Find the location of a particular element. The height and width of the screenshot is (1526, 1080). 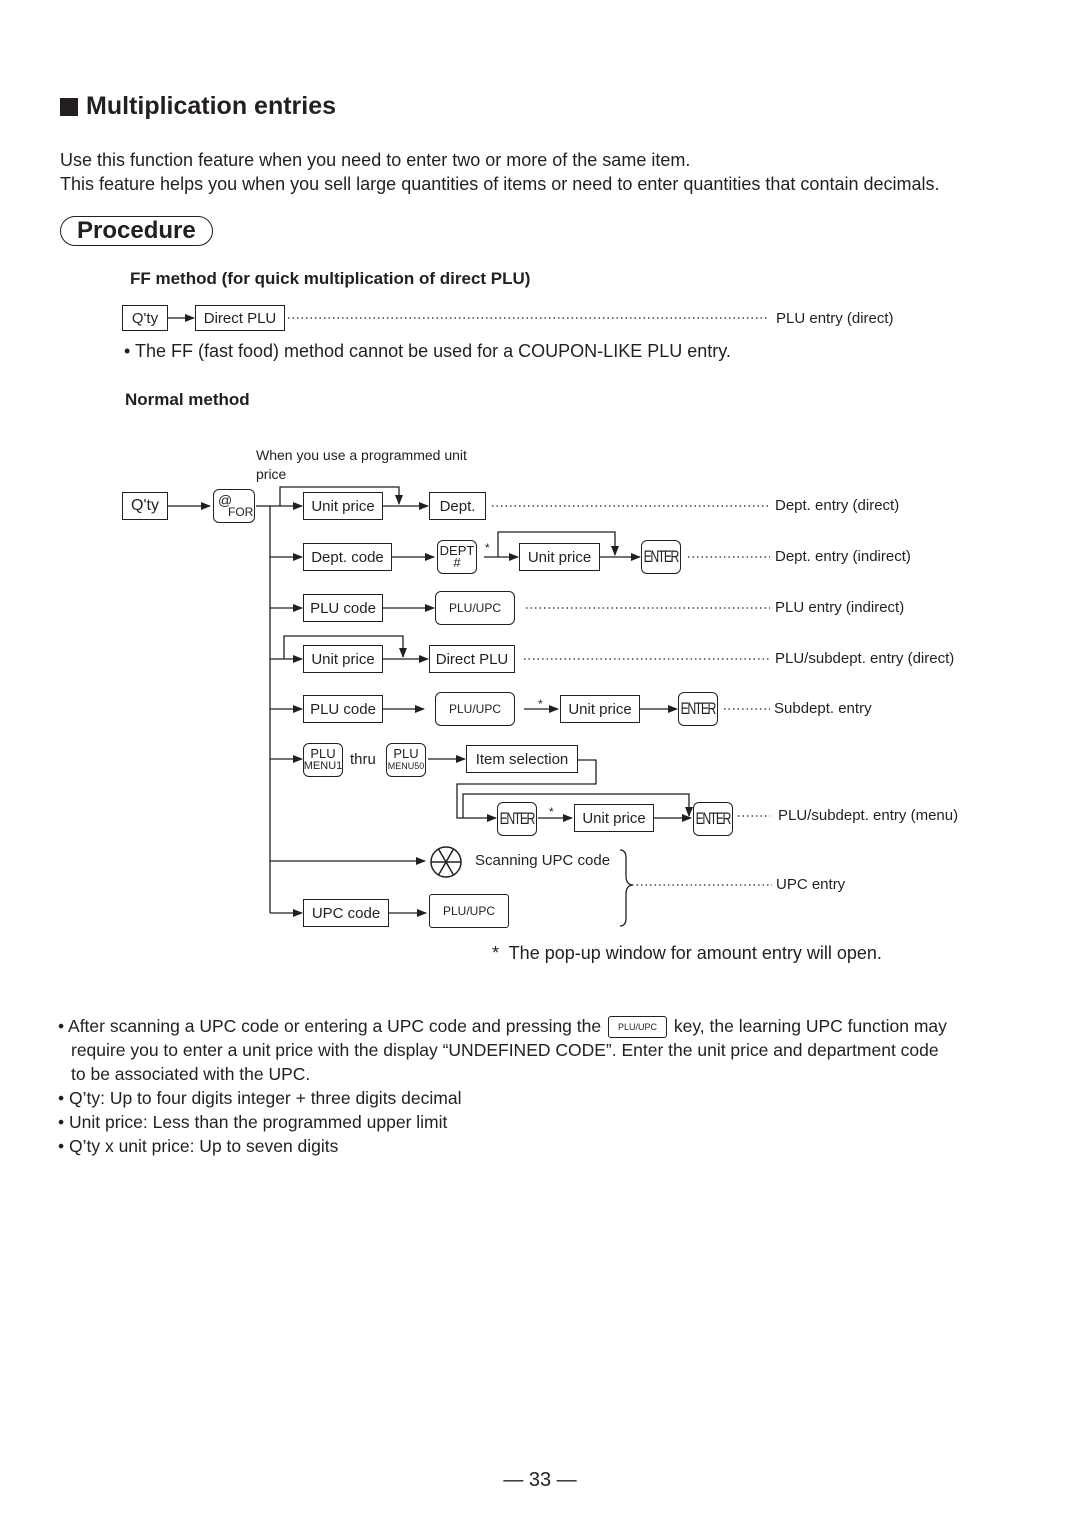

bullet-learning-upc-line3: to be associated with the UPC. is located at coordinates (191, 1074).